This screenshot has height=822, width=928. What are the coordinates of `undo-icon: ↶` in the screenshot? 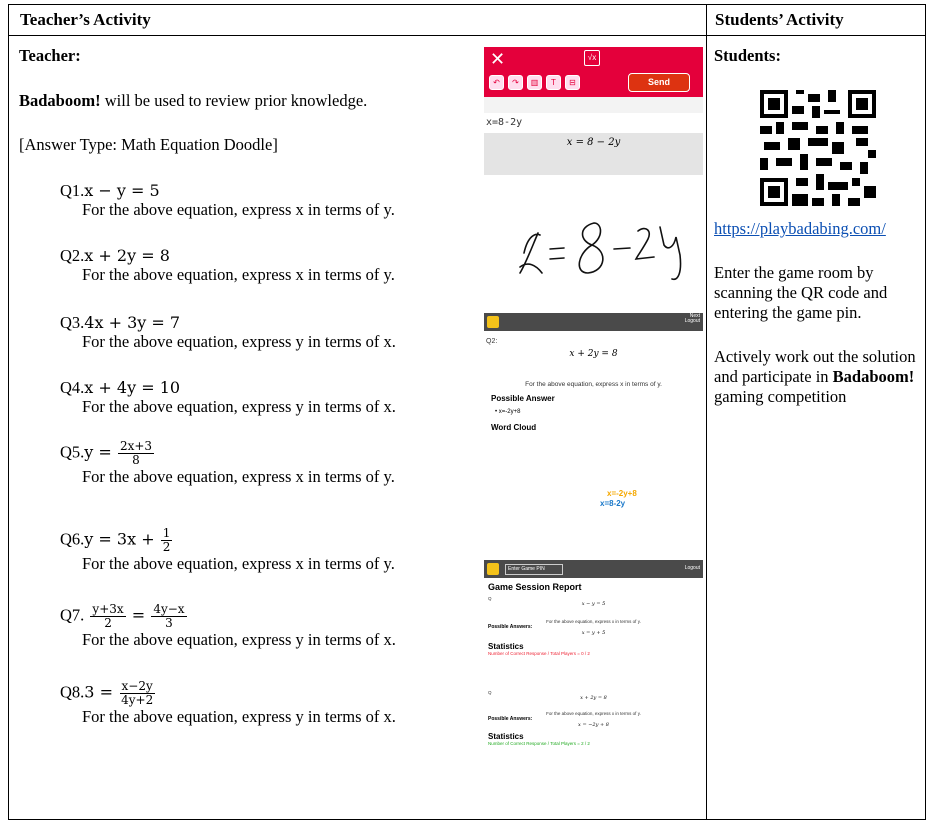 It's located at (496, 82).